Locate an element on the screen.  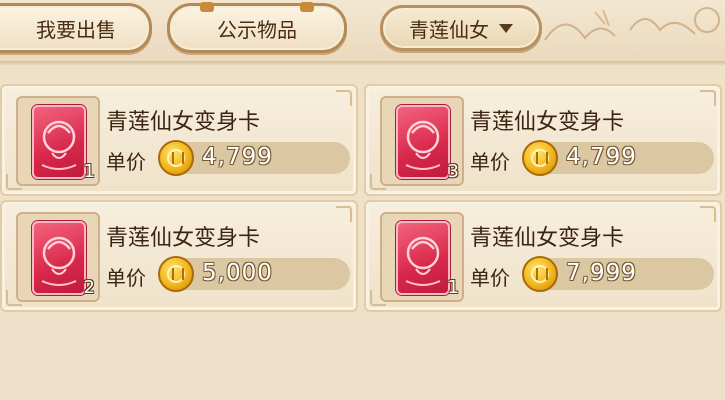
listing-card: 3 青莲仙女变身卡 单价 4,799 is located at coordinates (543, 140).